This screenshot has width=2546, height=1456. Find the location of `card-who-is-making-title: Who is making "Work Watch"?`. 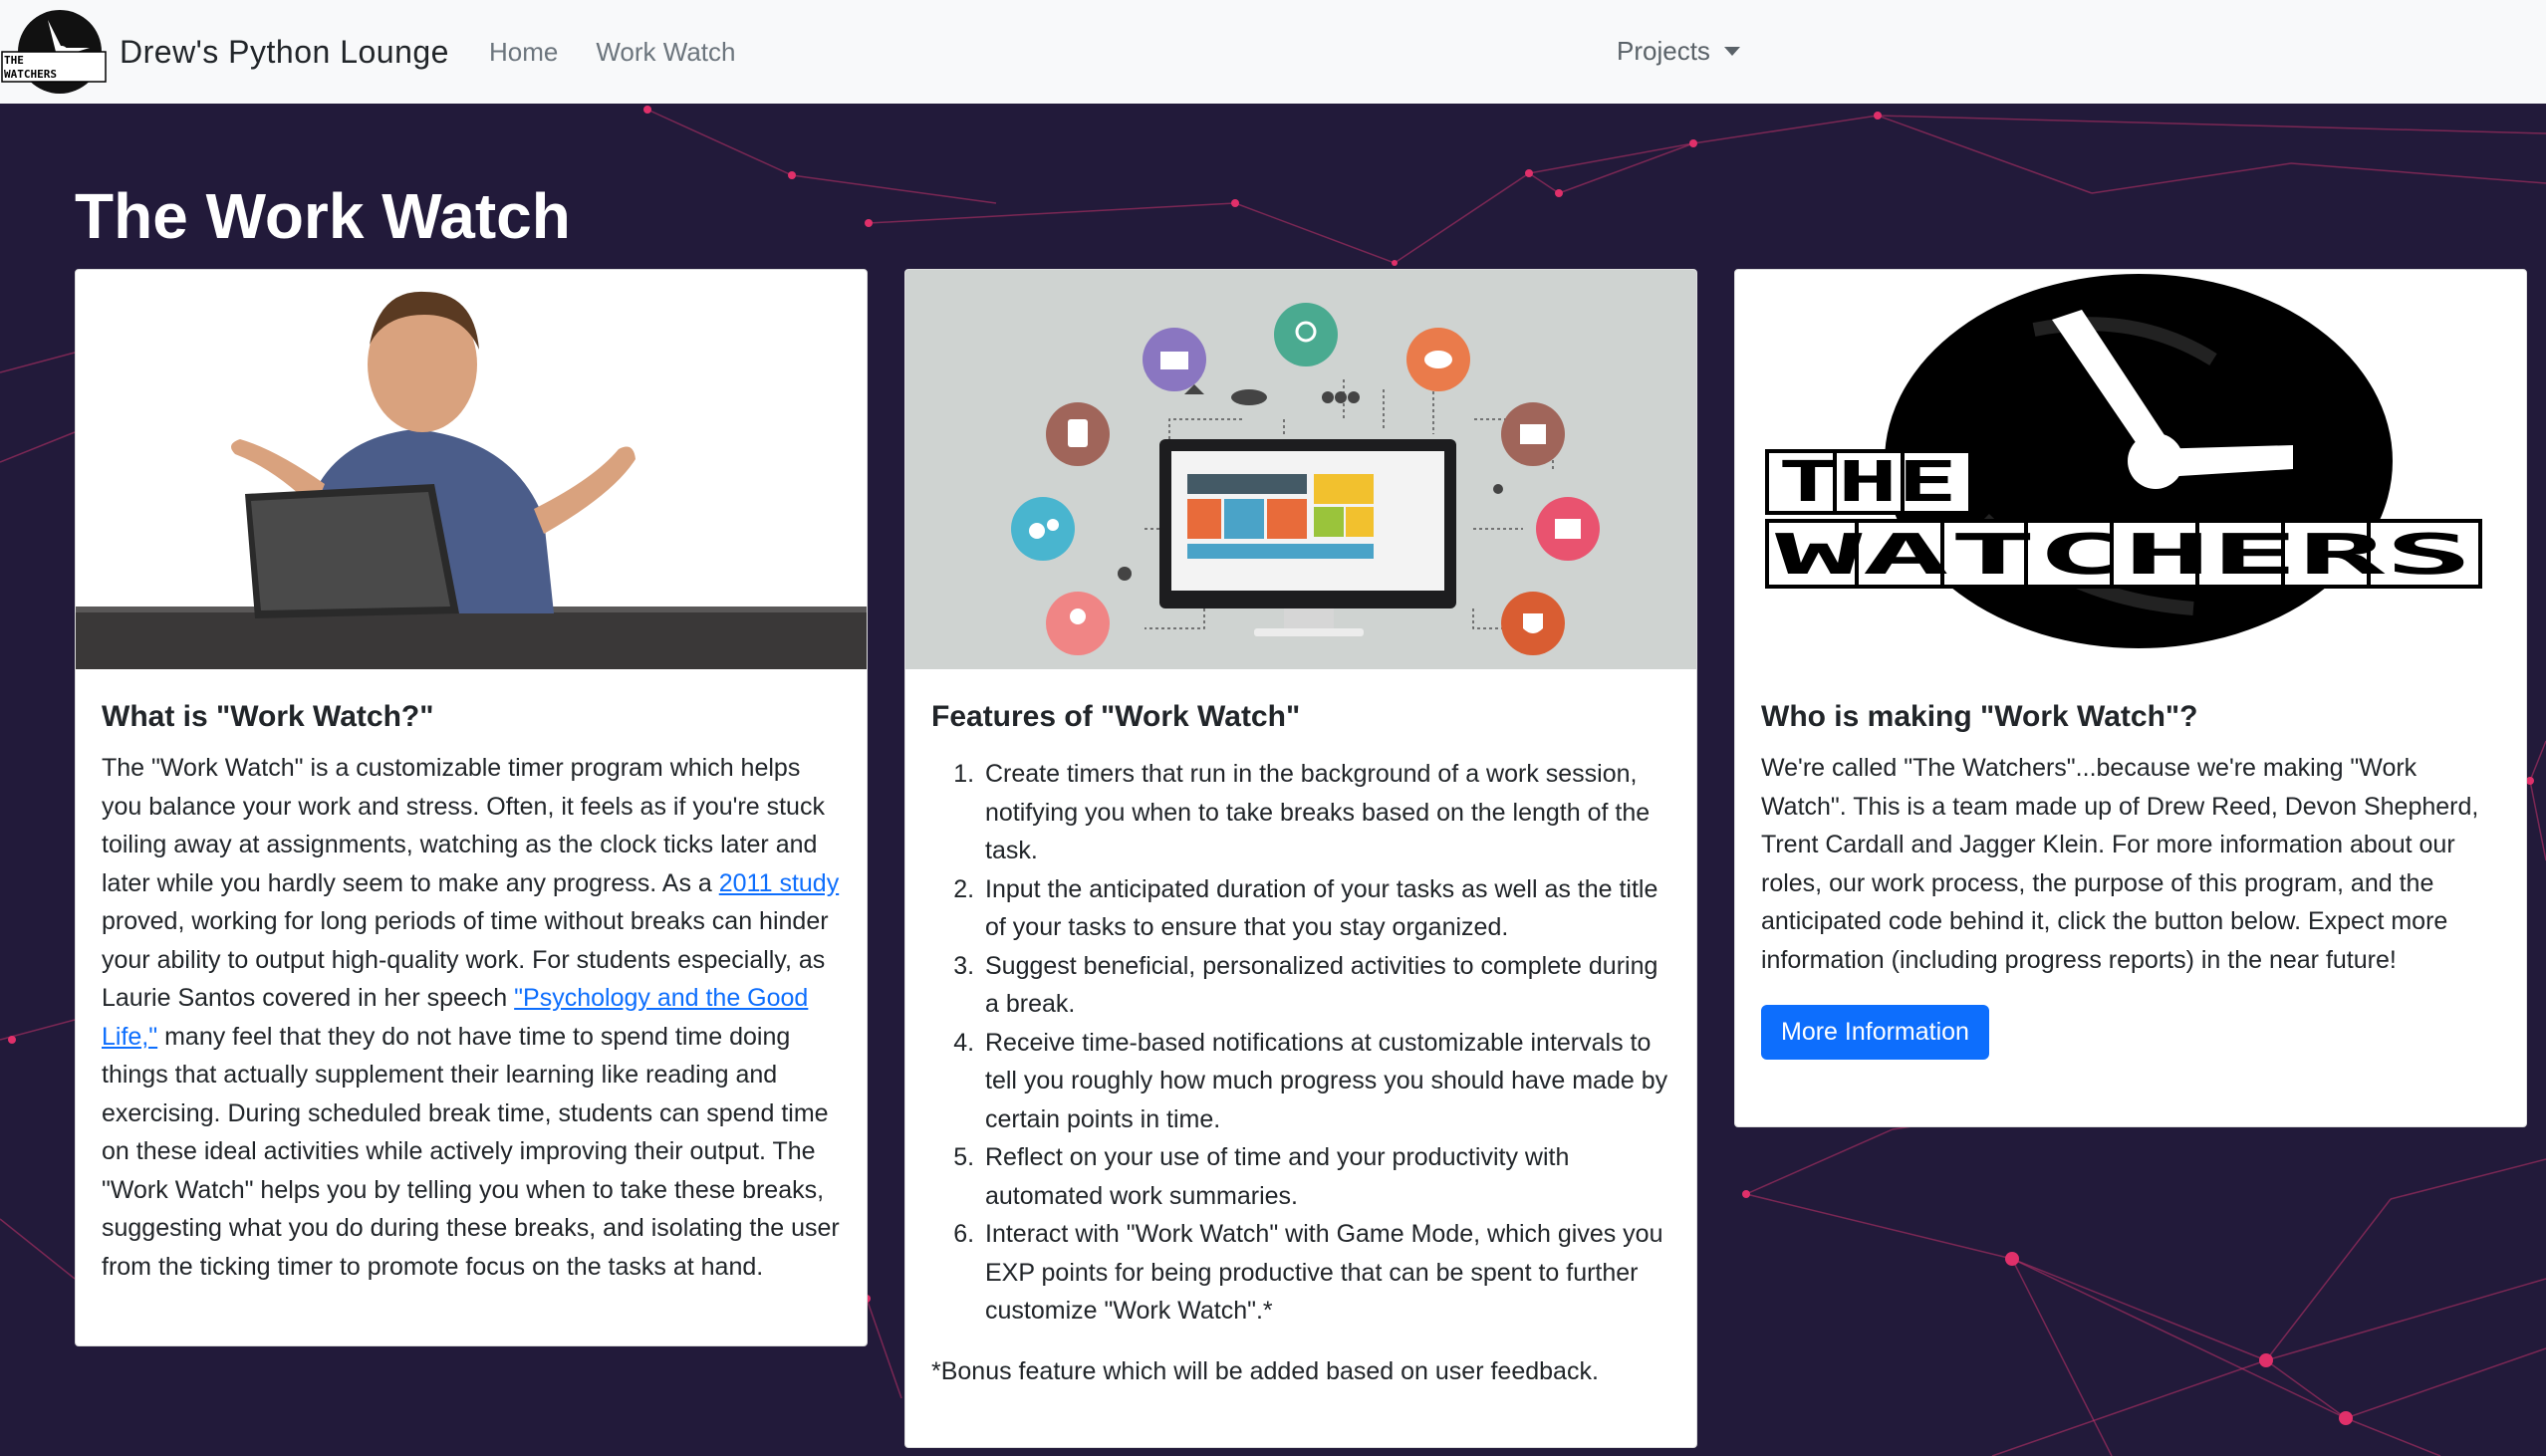

card-who-is-making-title: Who is making "Work Watch"? is located at coordinates (1979, 716).